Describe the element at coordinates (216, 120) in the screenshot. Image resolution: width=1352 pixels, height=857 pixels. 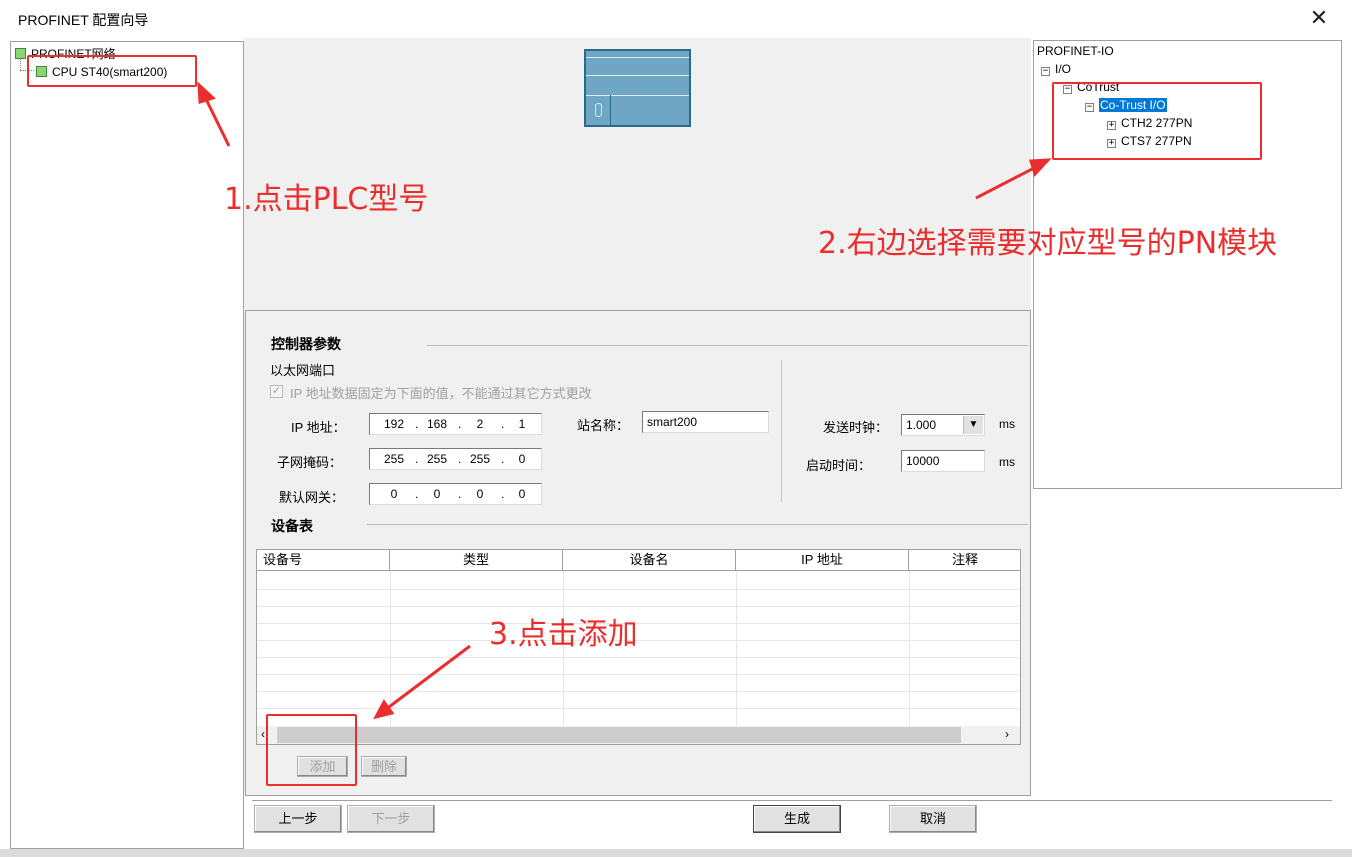
I see `arrow-to-cpu` at that location.